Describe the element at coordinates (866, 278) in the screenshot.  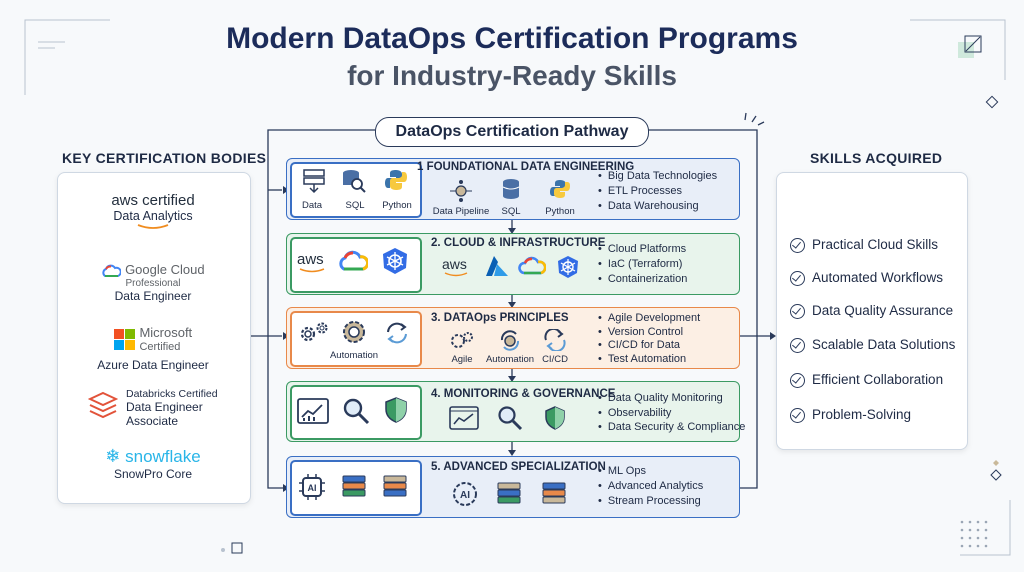
I see `skill-item: Automated Workflows` at that location.